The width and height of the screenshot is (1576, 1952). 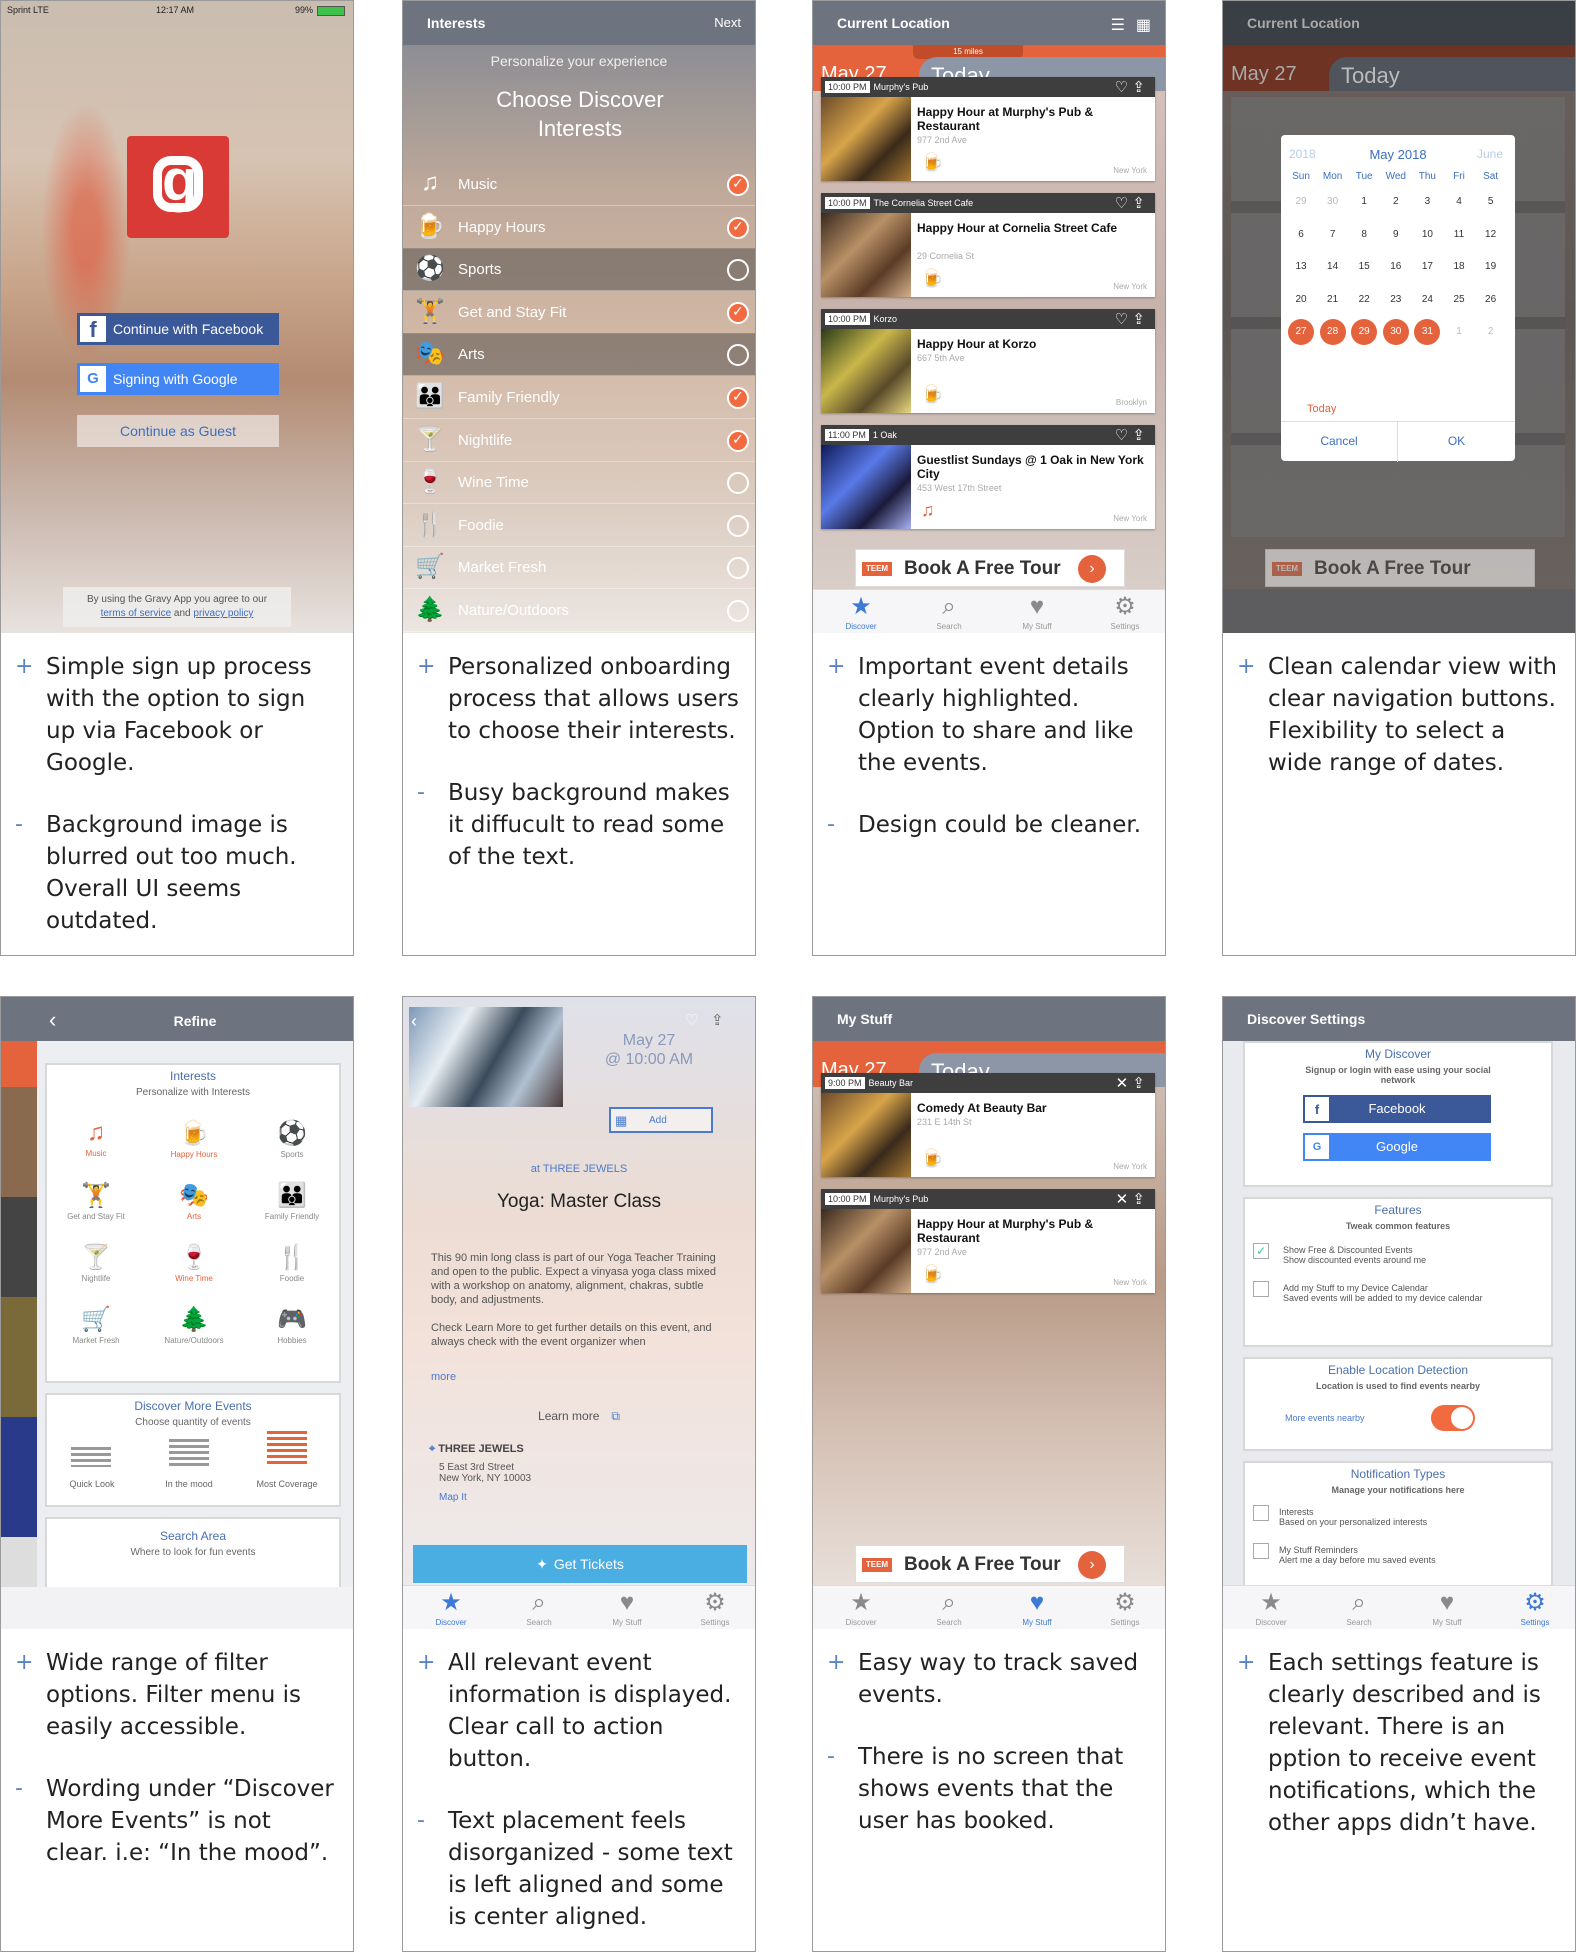 What do you see at coordinates (1364, 267) in the screenshot?
I see `day-cell: 15` at bounding box center [1364, 267].